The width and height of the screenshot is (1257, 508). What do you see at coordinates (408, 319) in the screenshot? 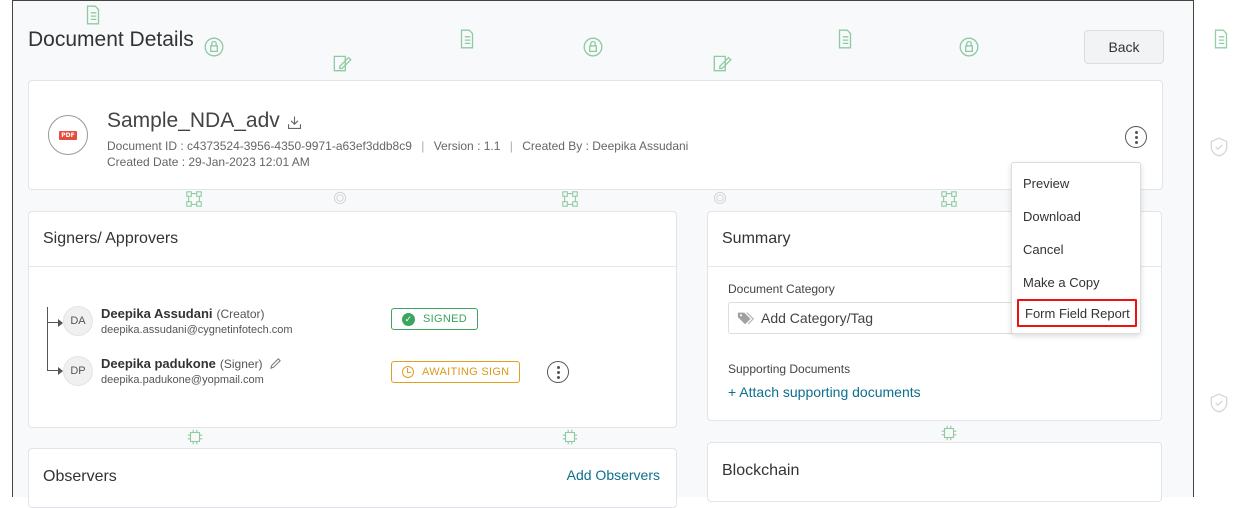
I see `check-icon: ✓` at bounding box center [408, 319].